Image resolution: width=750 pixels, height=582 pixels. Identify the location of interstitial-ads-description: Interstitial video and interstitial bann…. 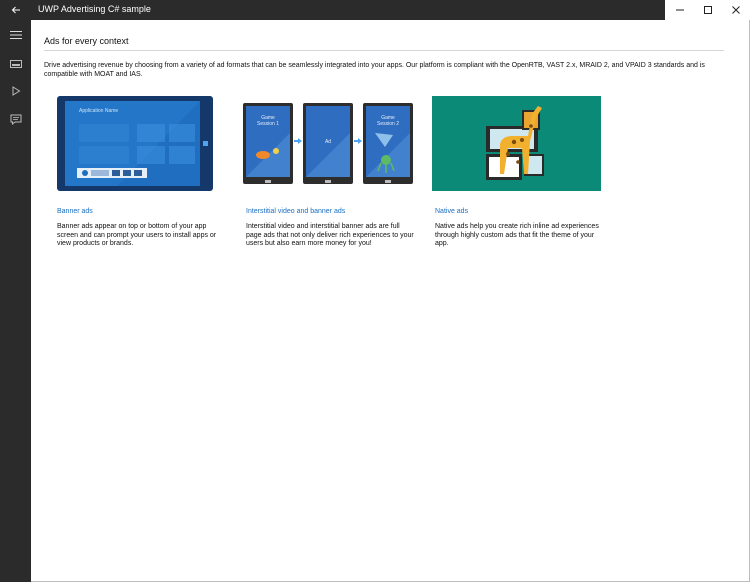
(330, 235).